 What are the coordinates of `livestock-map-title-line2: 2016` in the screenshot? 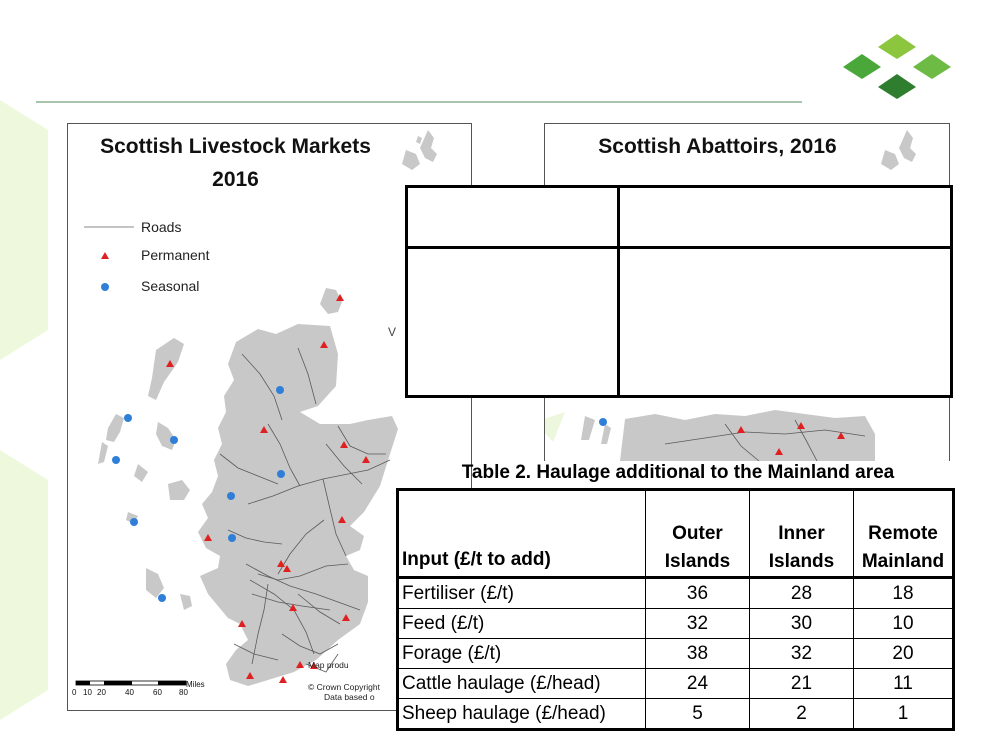 It's located at (235, 179).